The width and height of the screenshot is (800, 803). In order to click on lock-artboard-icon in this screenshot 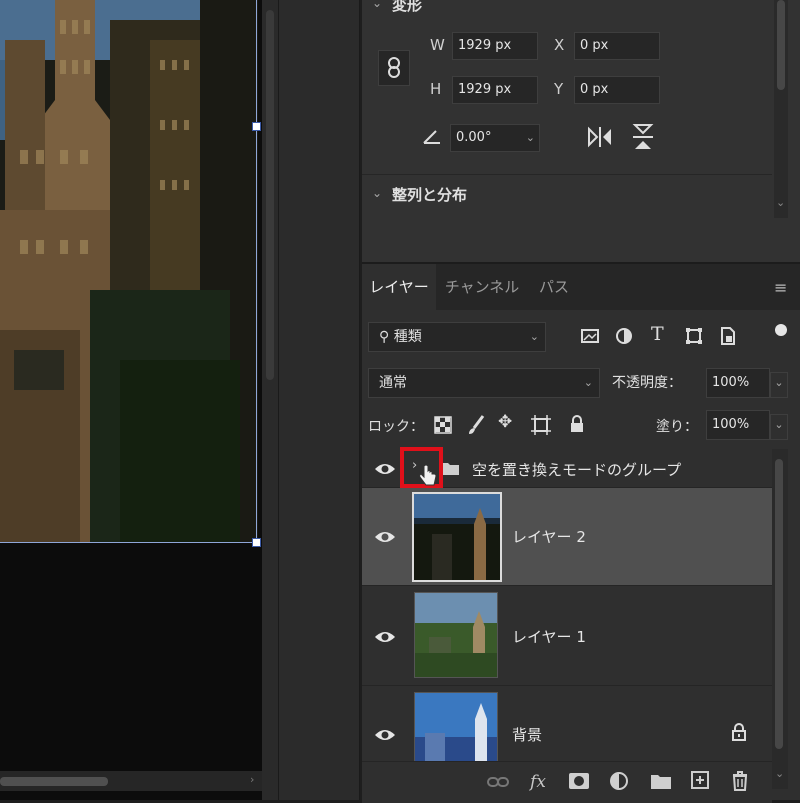, I will do `click(541, 425)`.